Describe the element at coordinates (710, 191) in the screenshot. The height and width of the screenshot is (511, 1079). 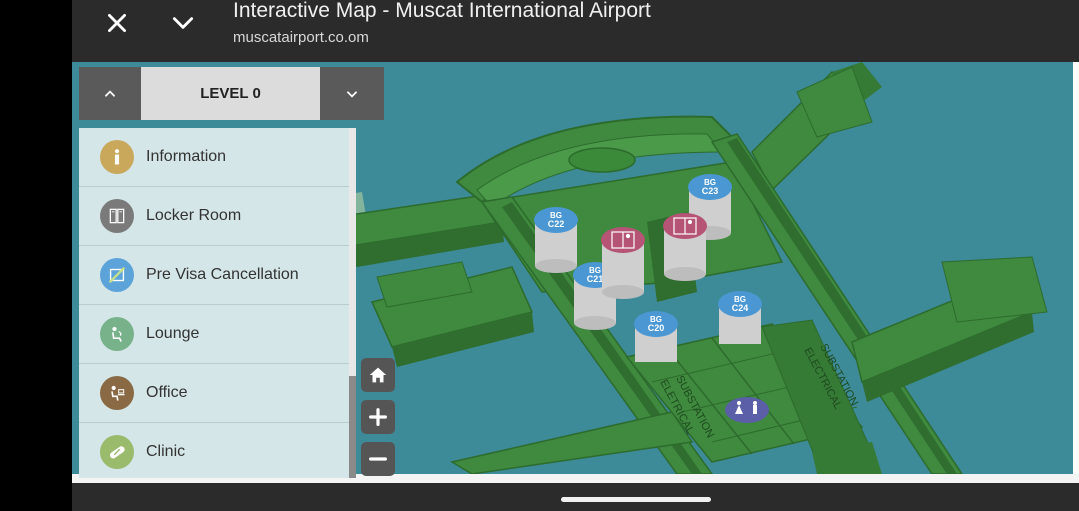
I see `svg-text: C23` at that location.